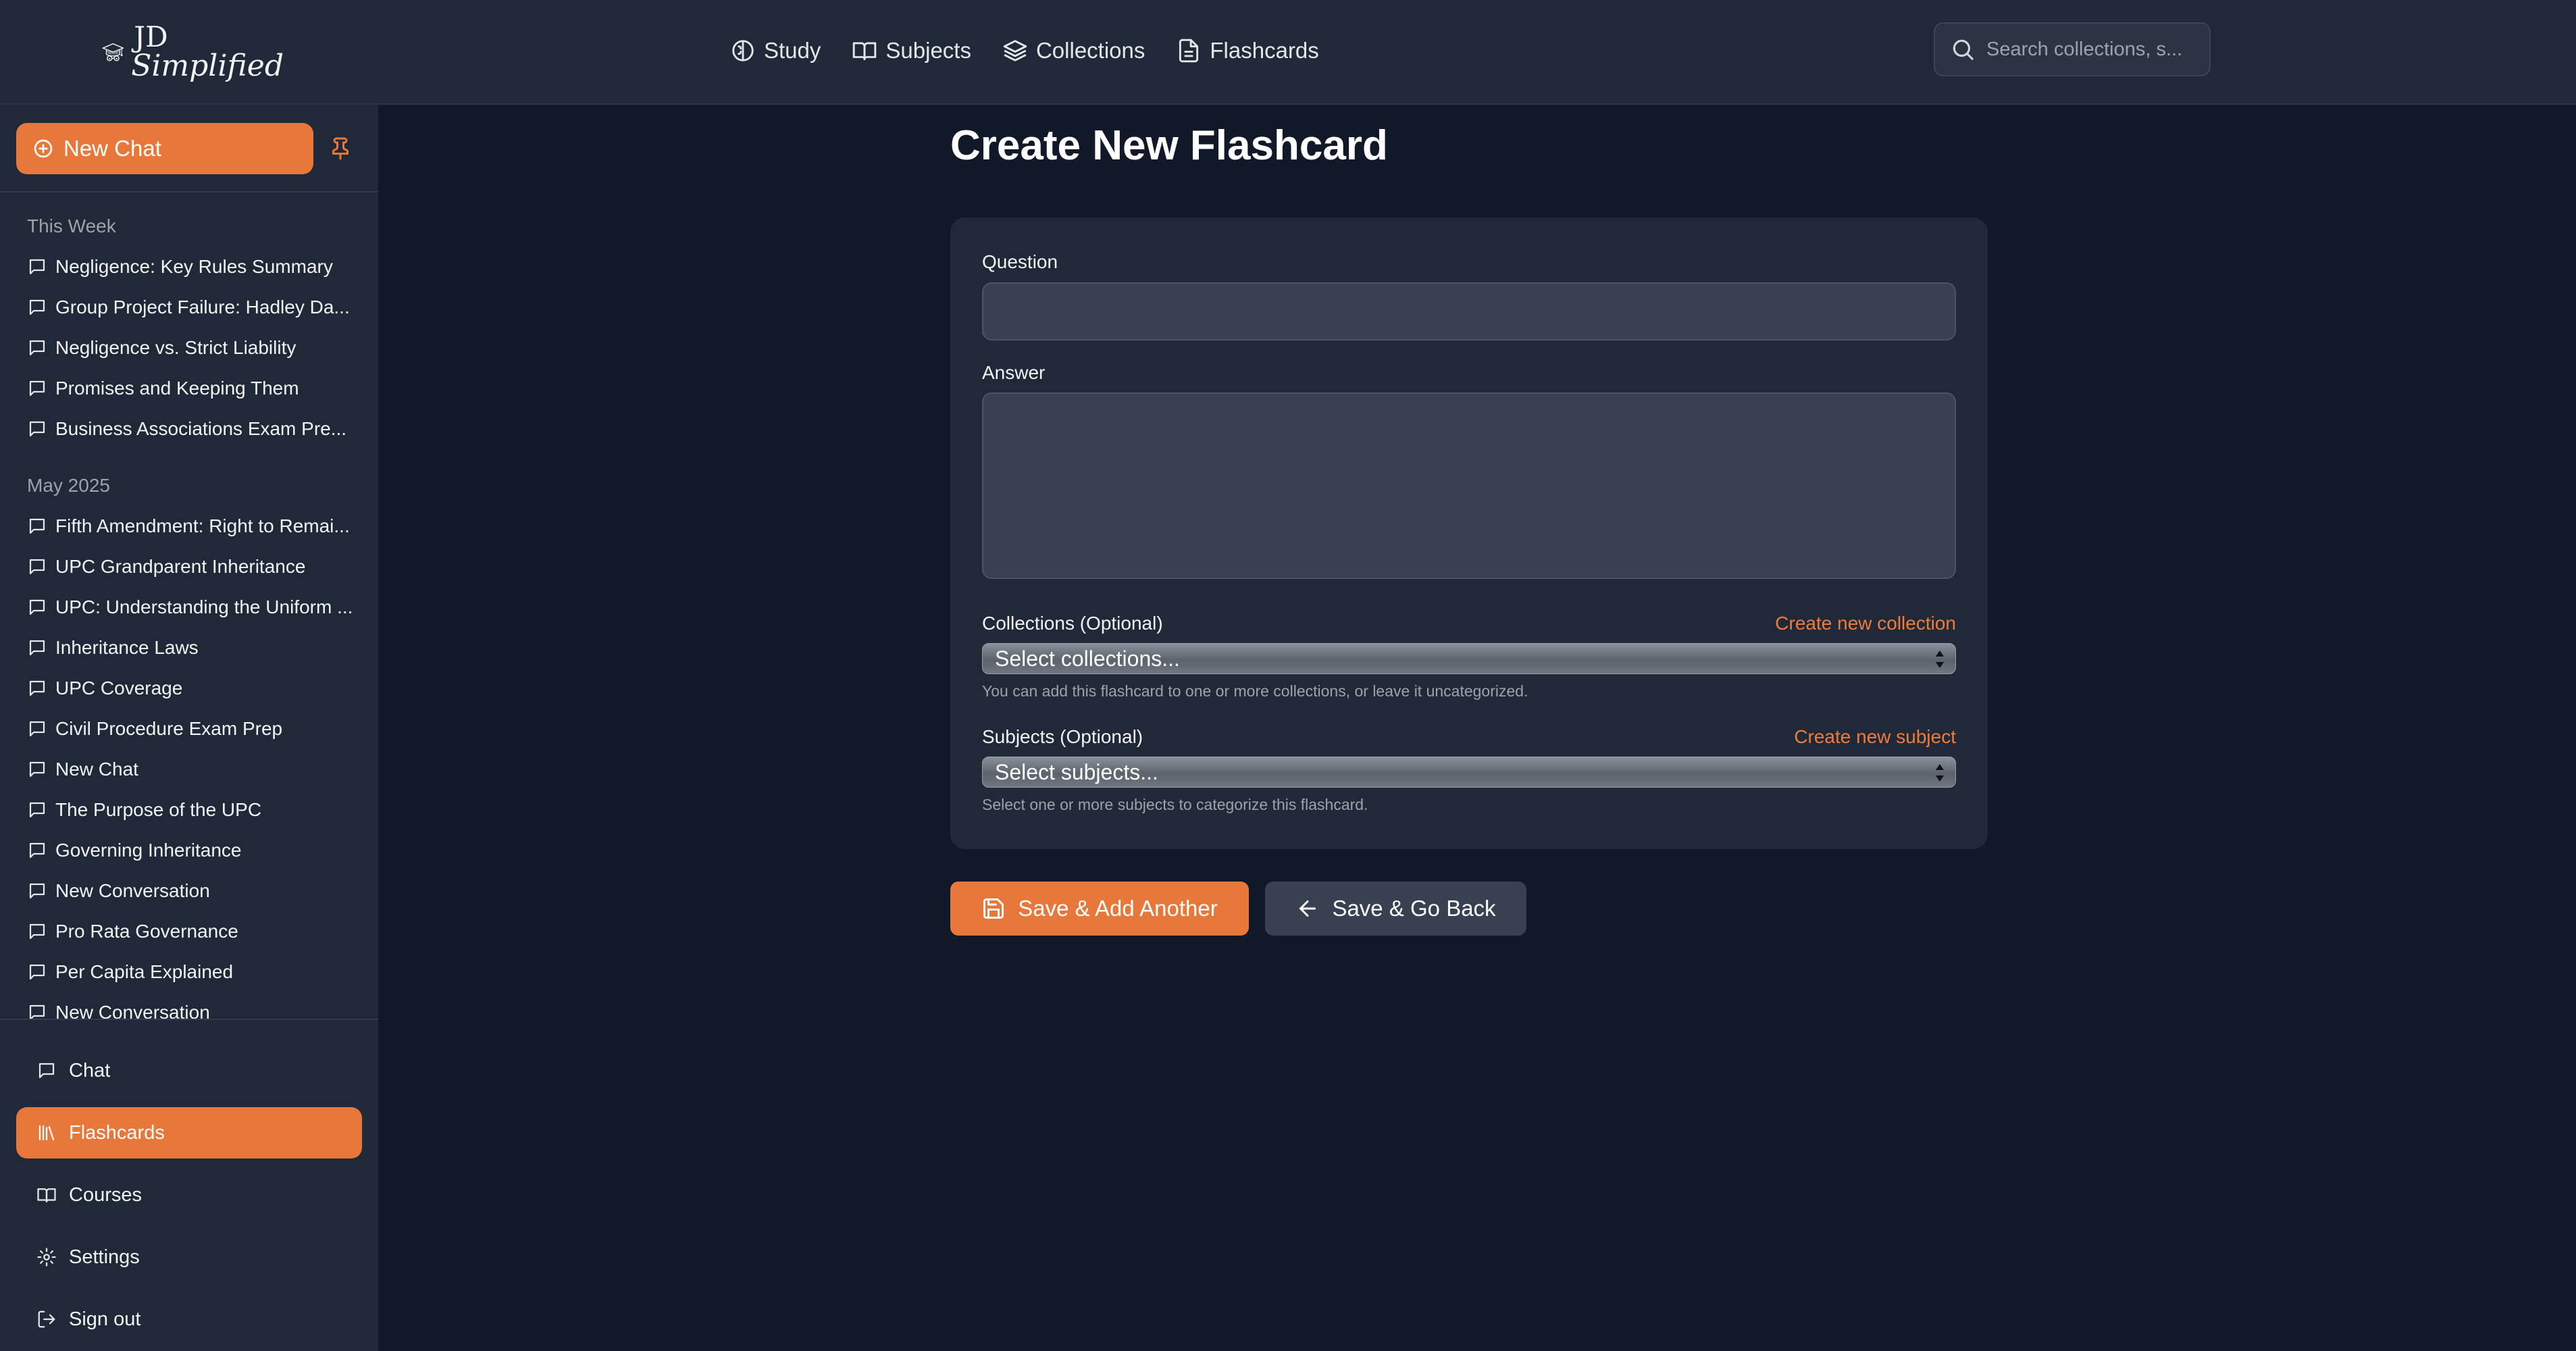  I want to click on sidebar-item-chat: Chat, so click(189, 1070).